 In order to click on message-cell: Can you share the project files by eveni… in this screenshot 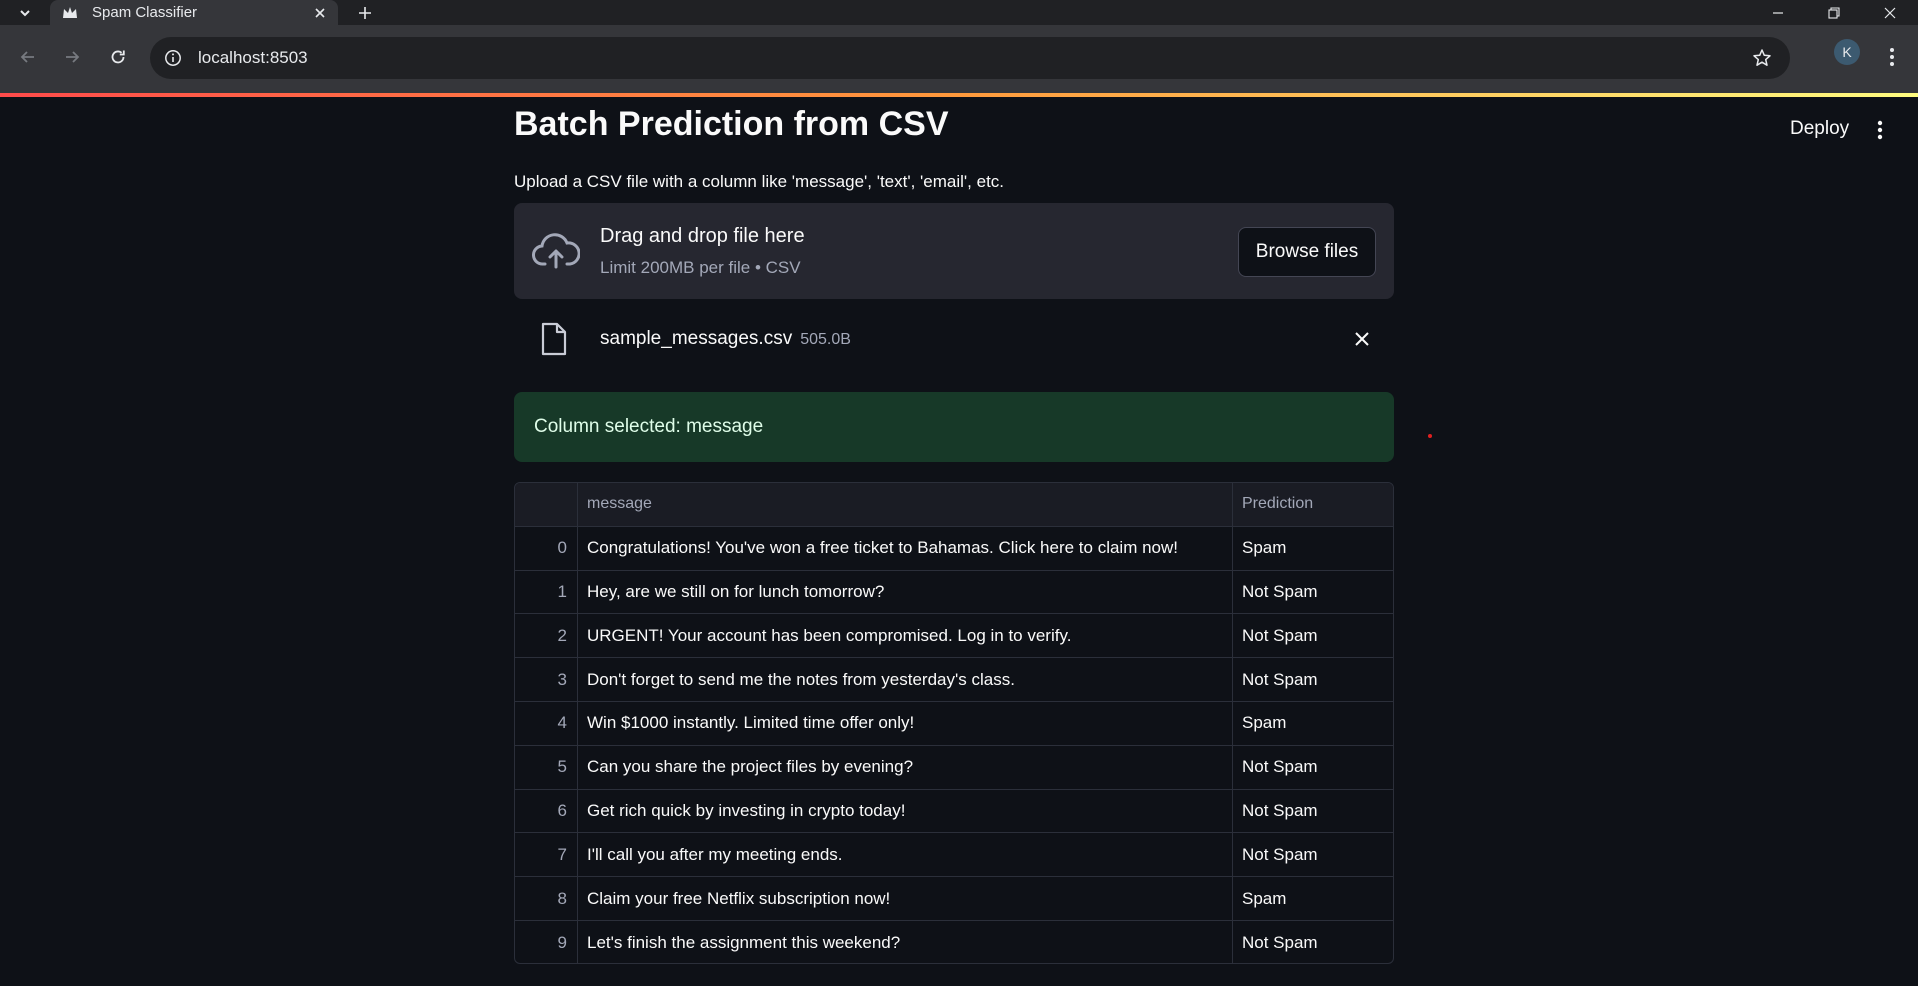, I will do `click(905, 767)`.